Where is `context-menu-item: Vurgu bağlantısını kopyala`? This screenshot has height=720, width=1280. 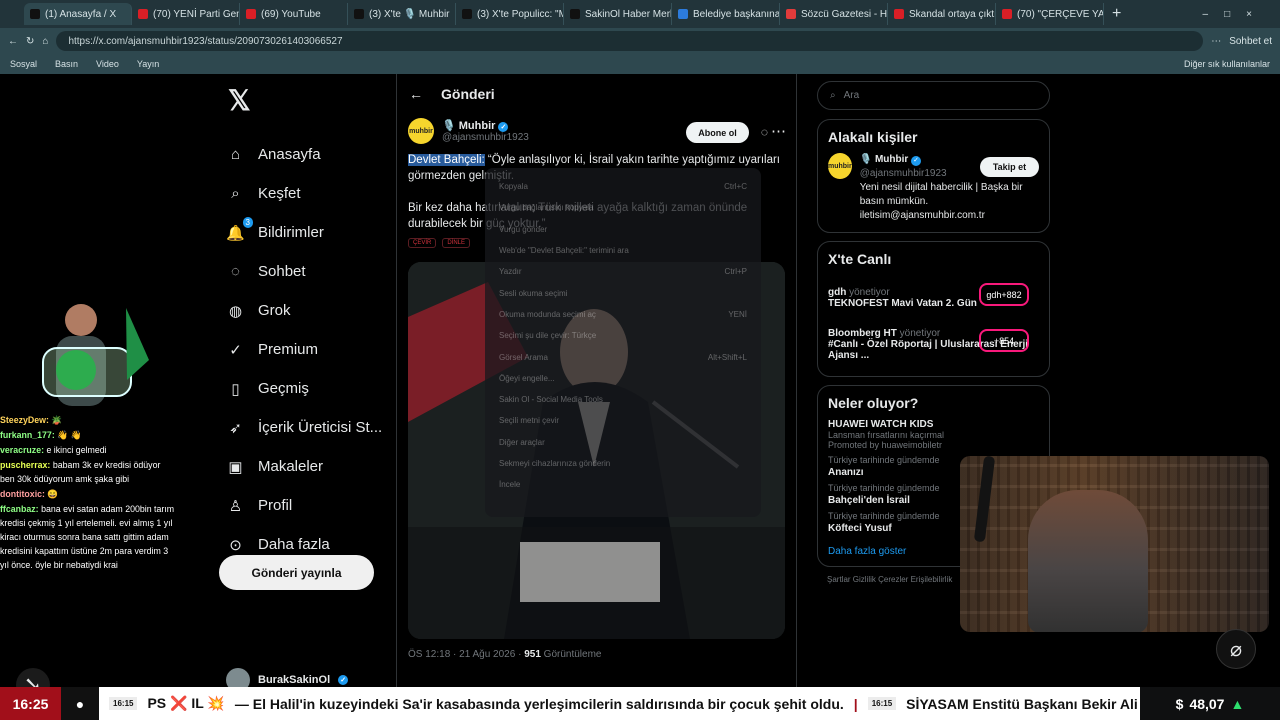 context-menu-item: Vurgu bağlantısını kopyala is located at coordinates (623, 207).